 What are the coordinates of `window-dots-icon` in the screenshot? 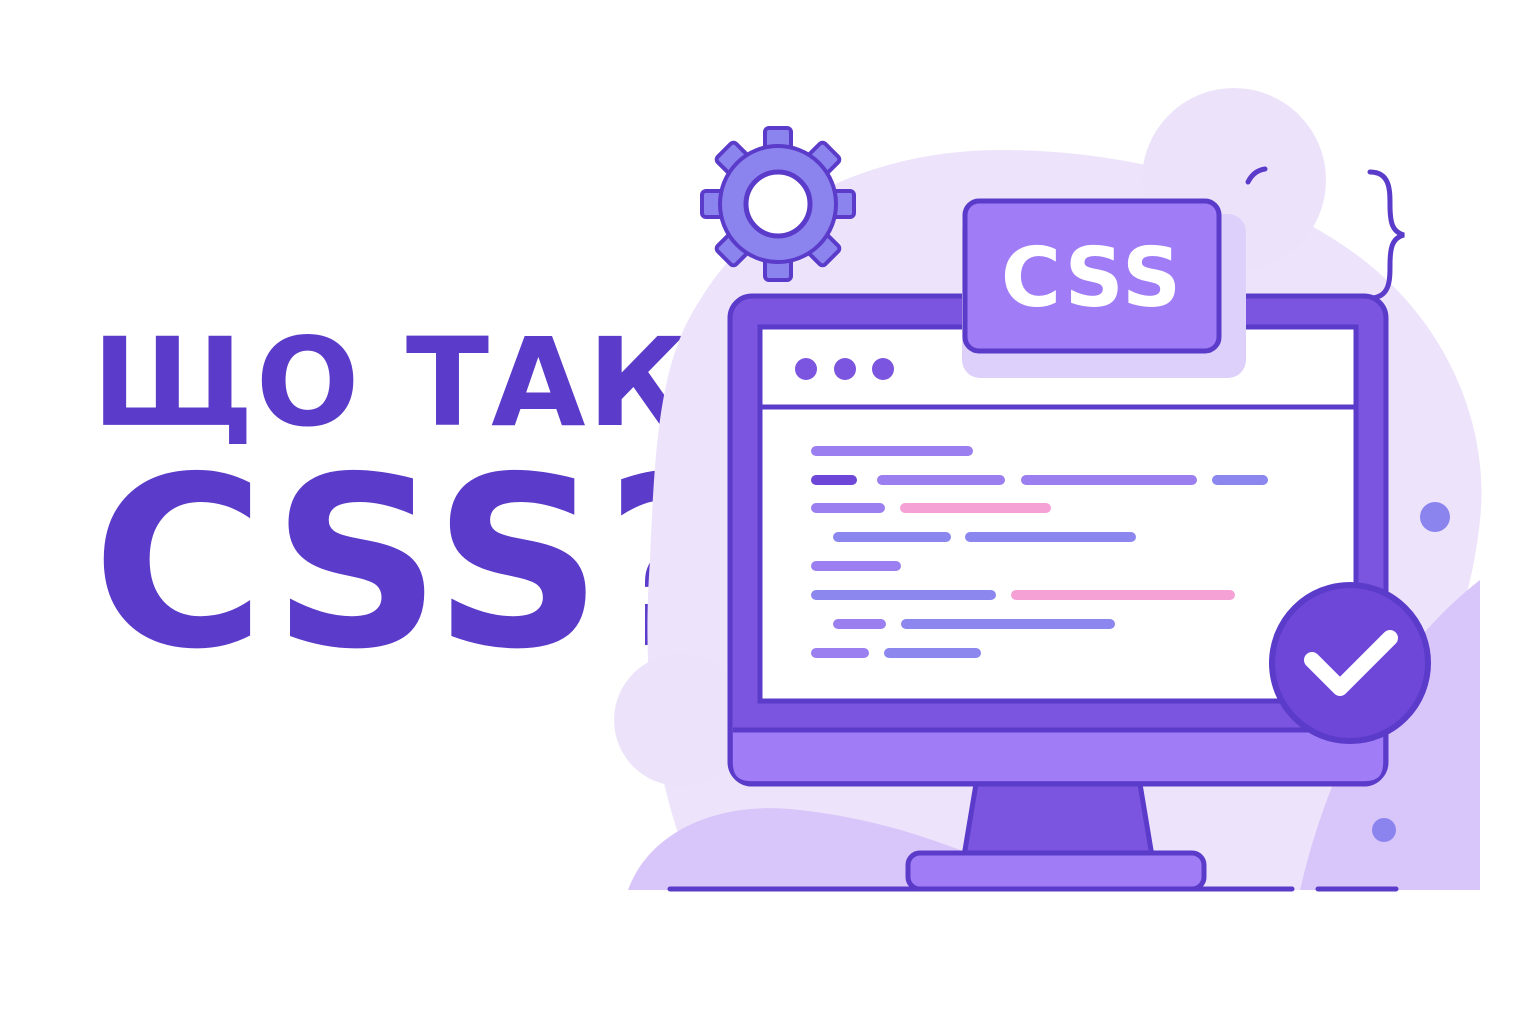 It's located at (844, 369).